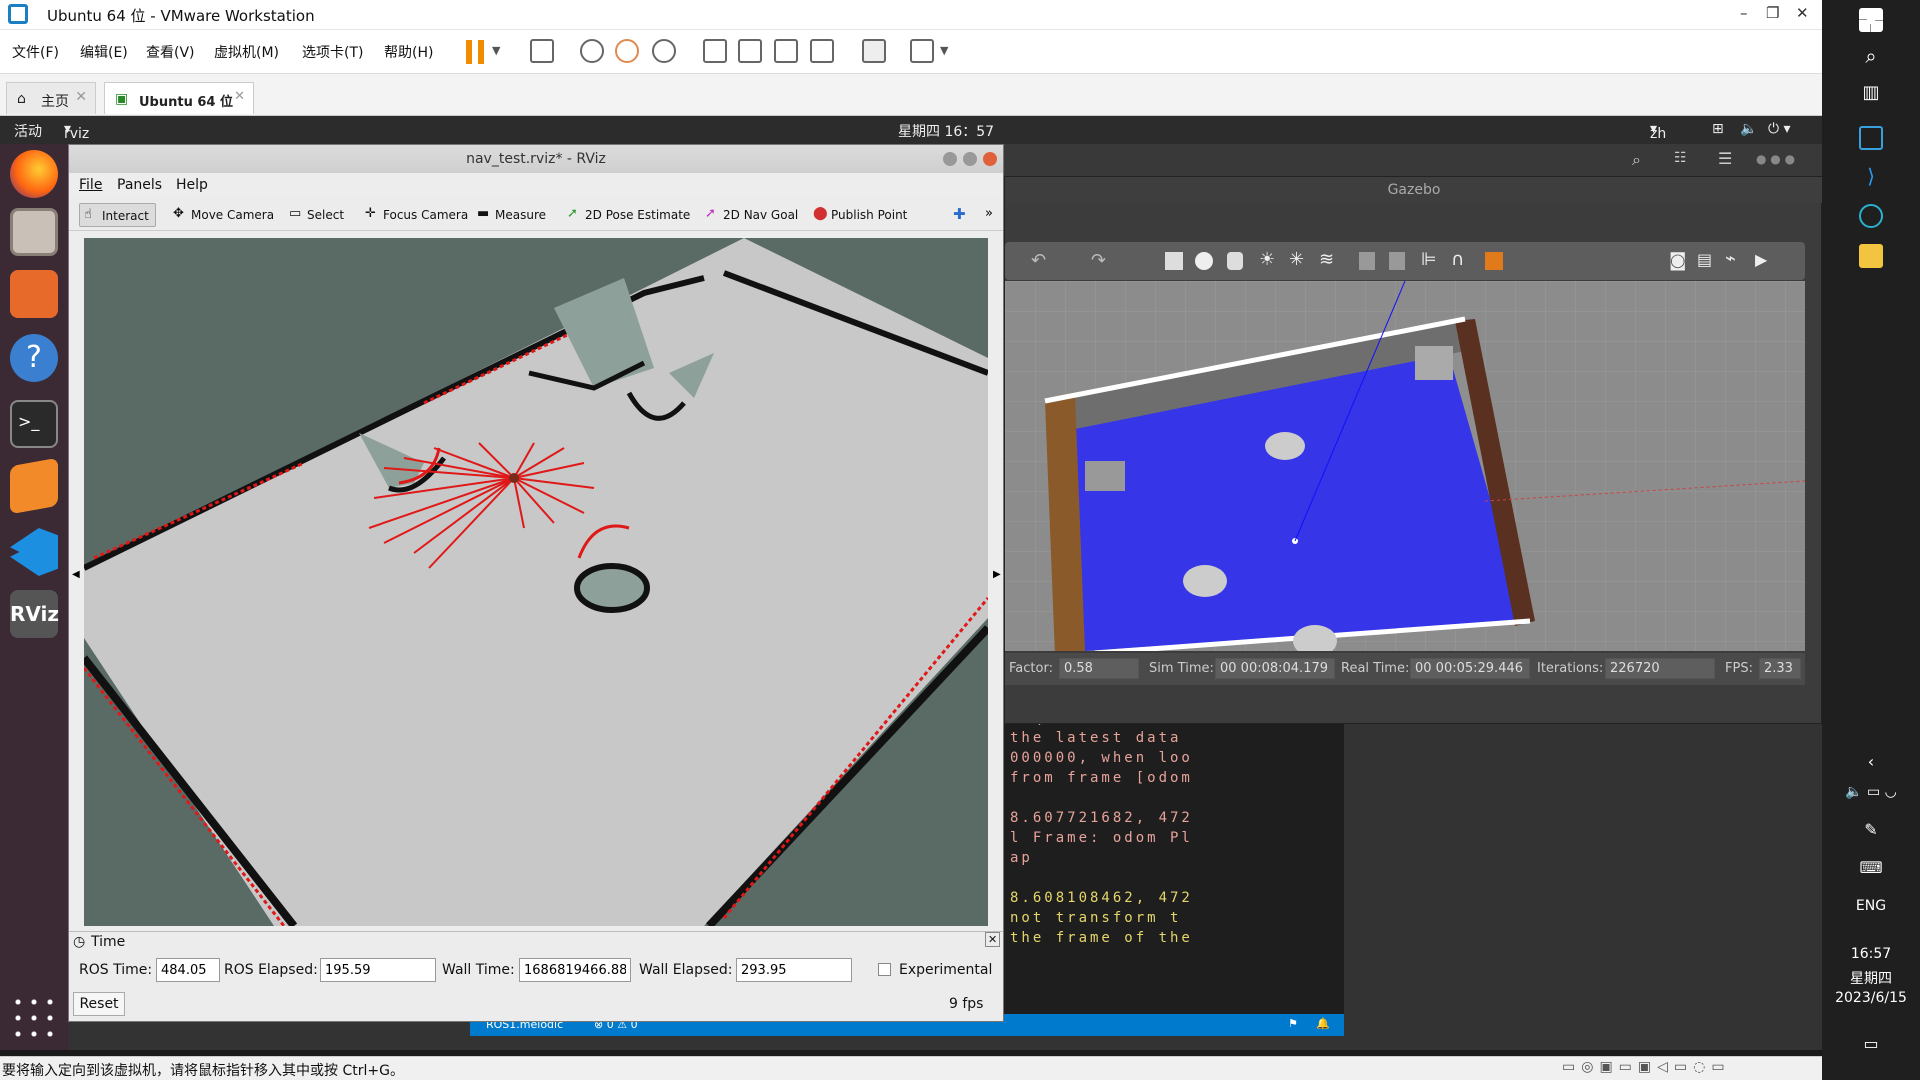  What do you see at coordinates (922, 51) in the screenshot?
I see `stretch-icon` at bounding box center [922, 51].